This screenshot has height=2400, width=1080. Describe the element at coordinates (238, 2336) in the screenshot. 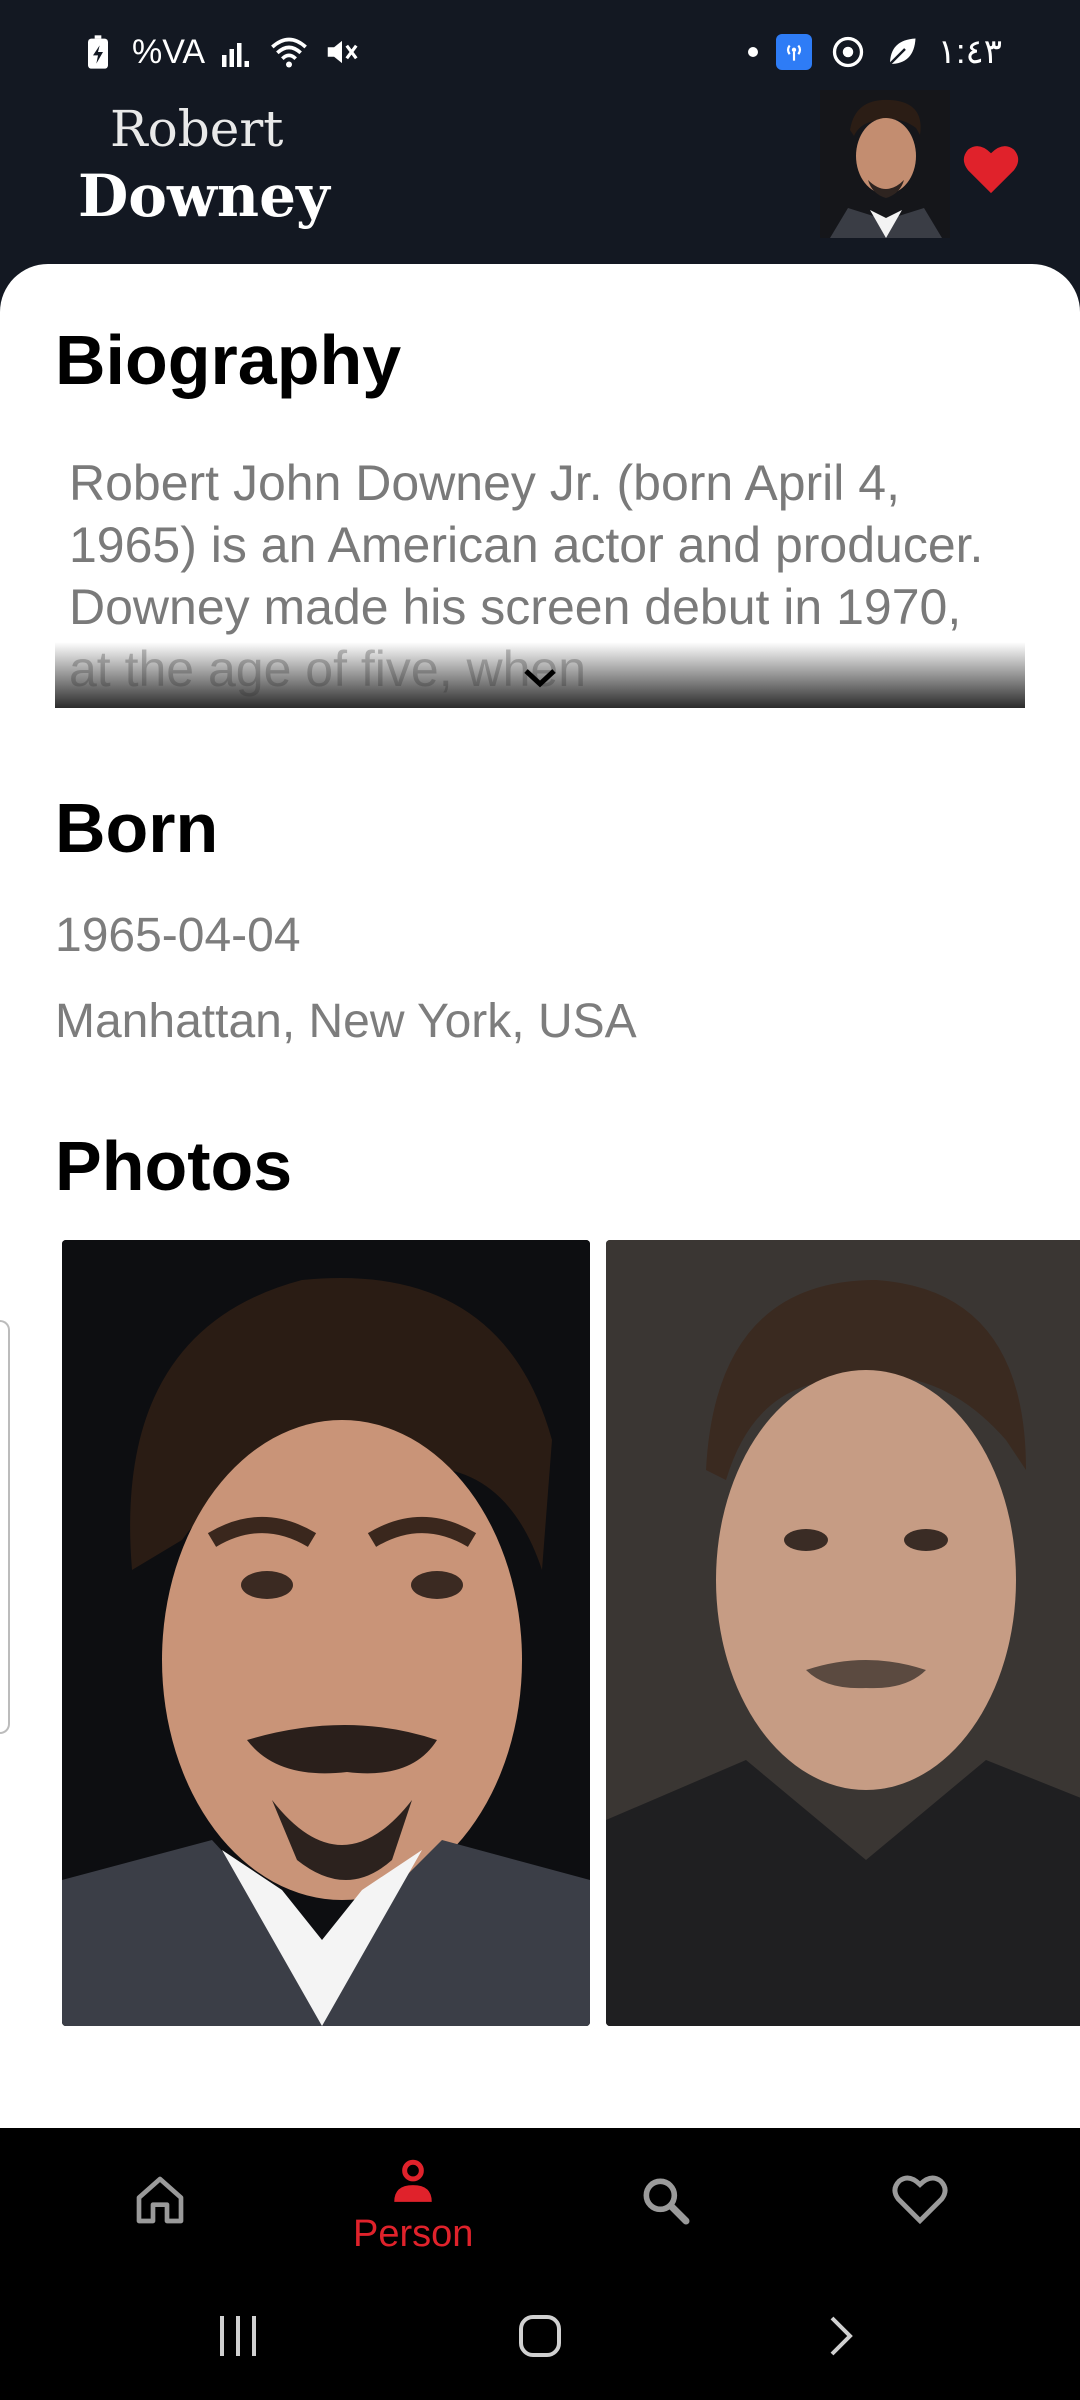

I see `recent-apps-icon` at that location.